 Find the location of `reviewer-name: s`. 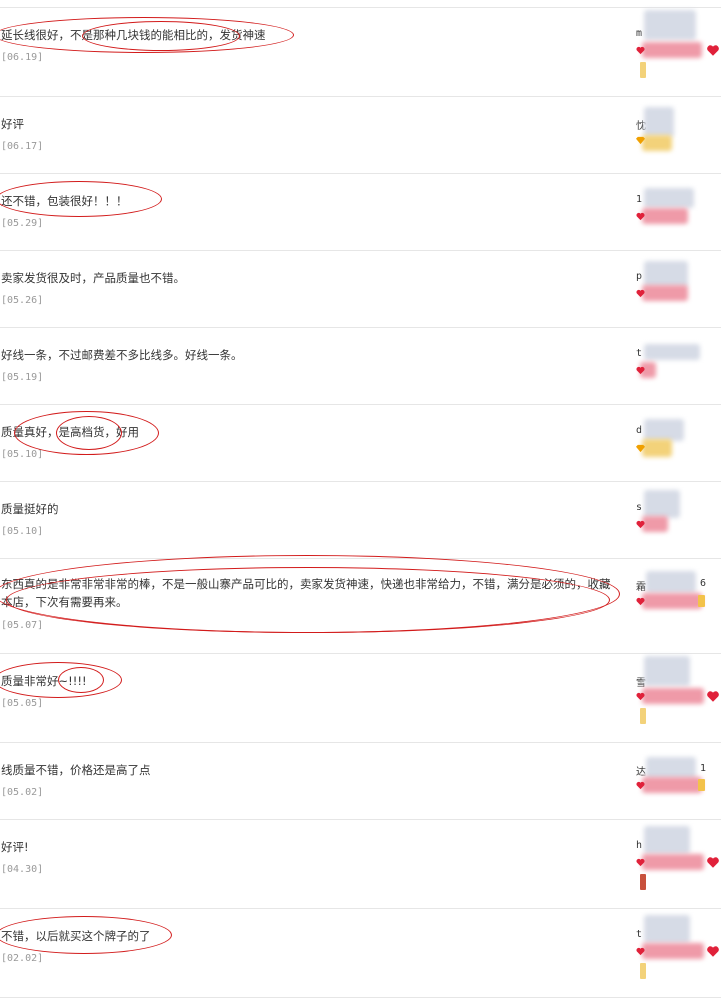

reviewer-name: s is located at coordinates (639, 507).